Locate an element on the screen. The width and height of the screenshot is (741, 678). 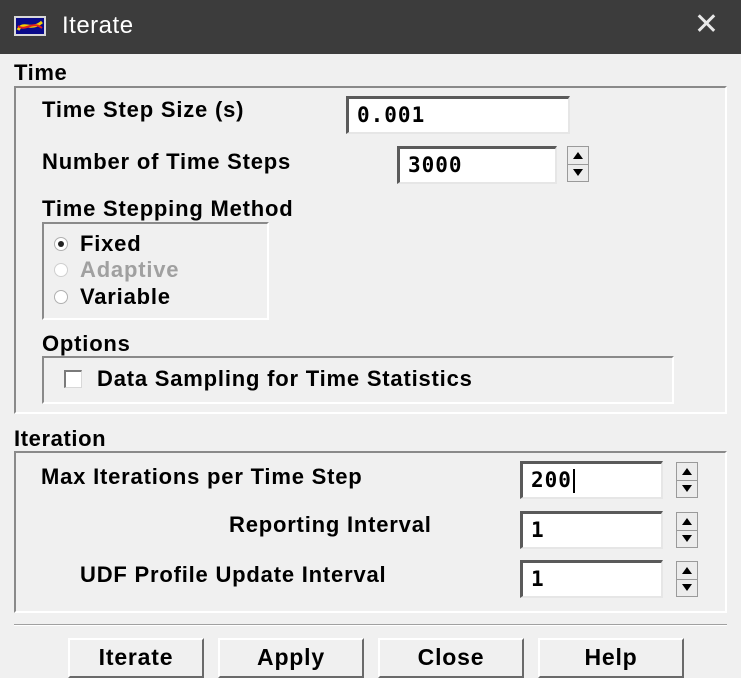
reporting-interval-spinner is located at coordinates (687, 530).